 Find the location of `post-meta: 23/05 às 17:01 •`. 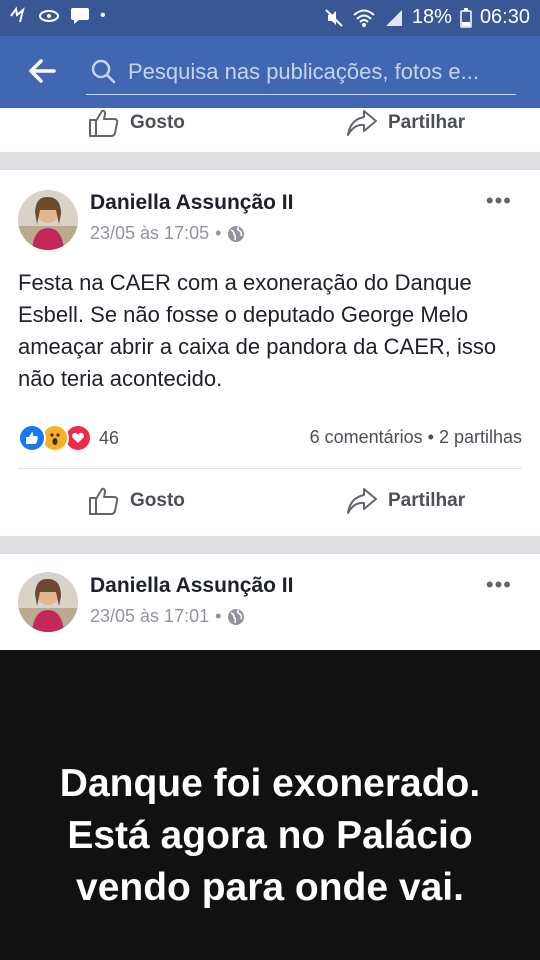

post-meta: 23/05 às 17:01 • is located at coordinates (167, 616).